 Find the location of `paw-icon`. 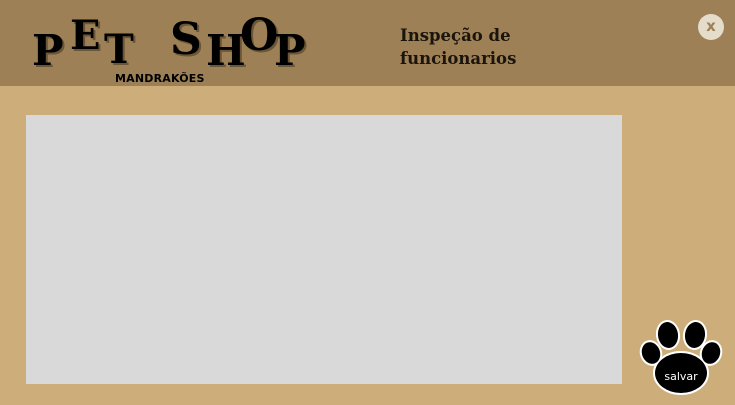

paw-icon is located at coordinates (681, 357).